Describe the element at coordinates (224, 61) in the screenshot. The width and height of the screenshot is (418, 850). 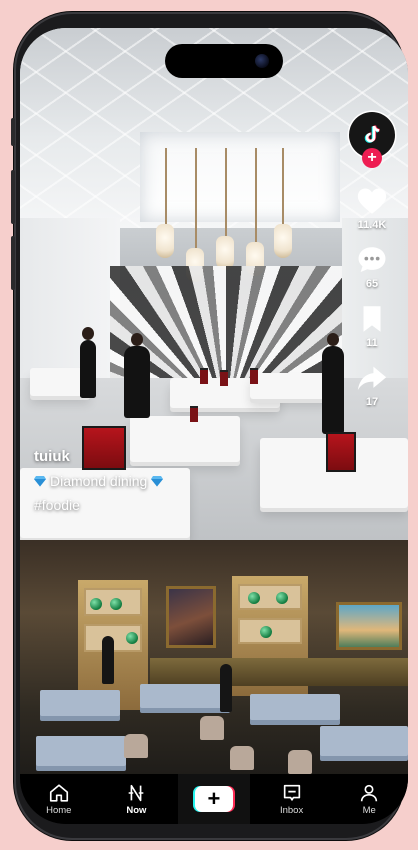
I see `dynamic-island` at that location.